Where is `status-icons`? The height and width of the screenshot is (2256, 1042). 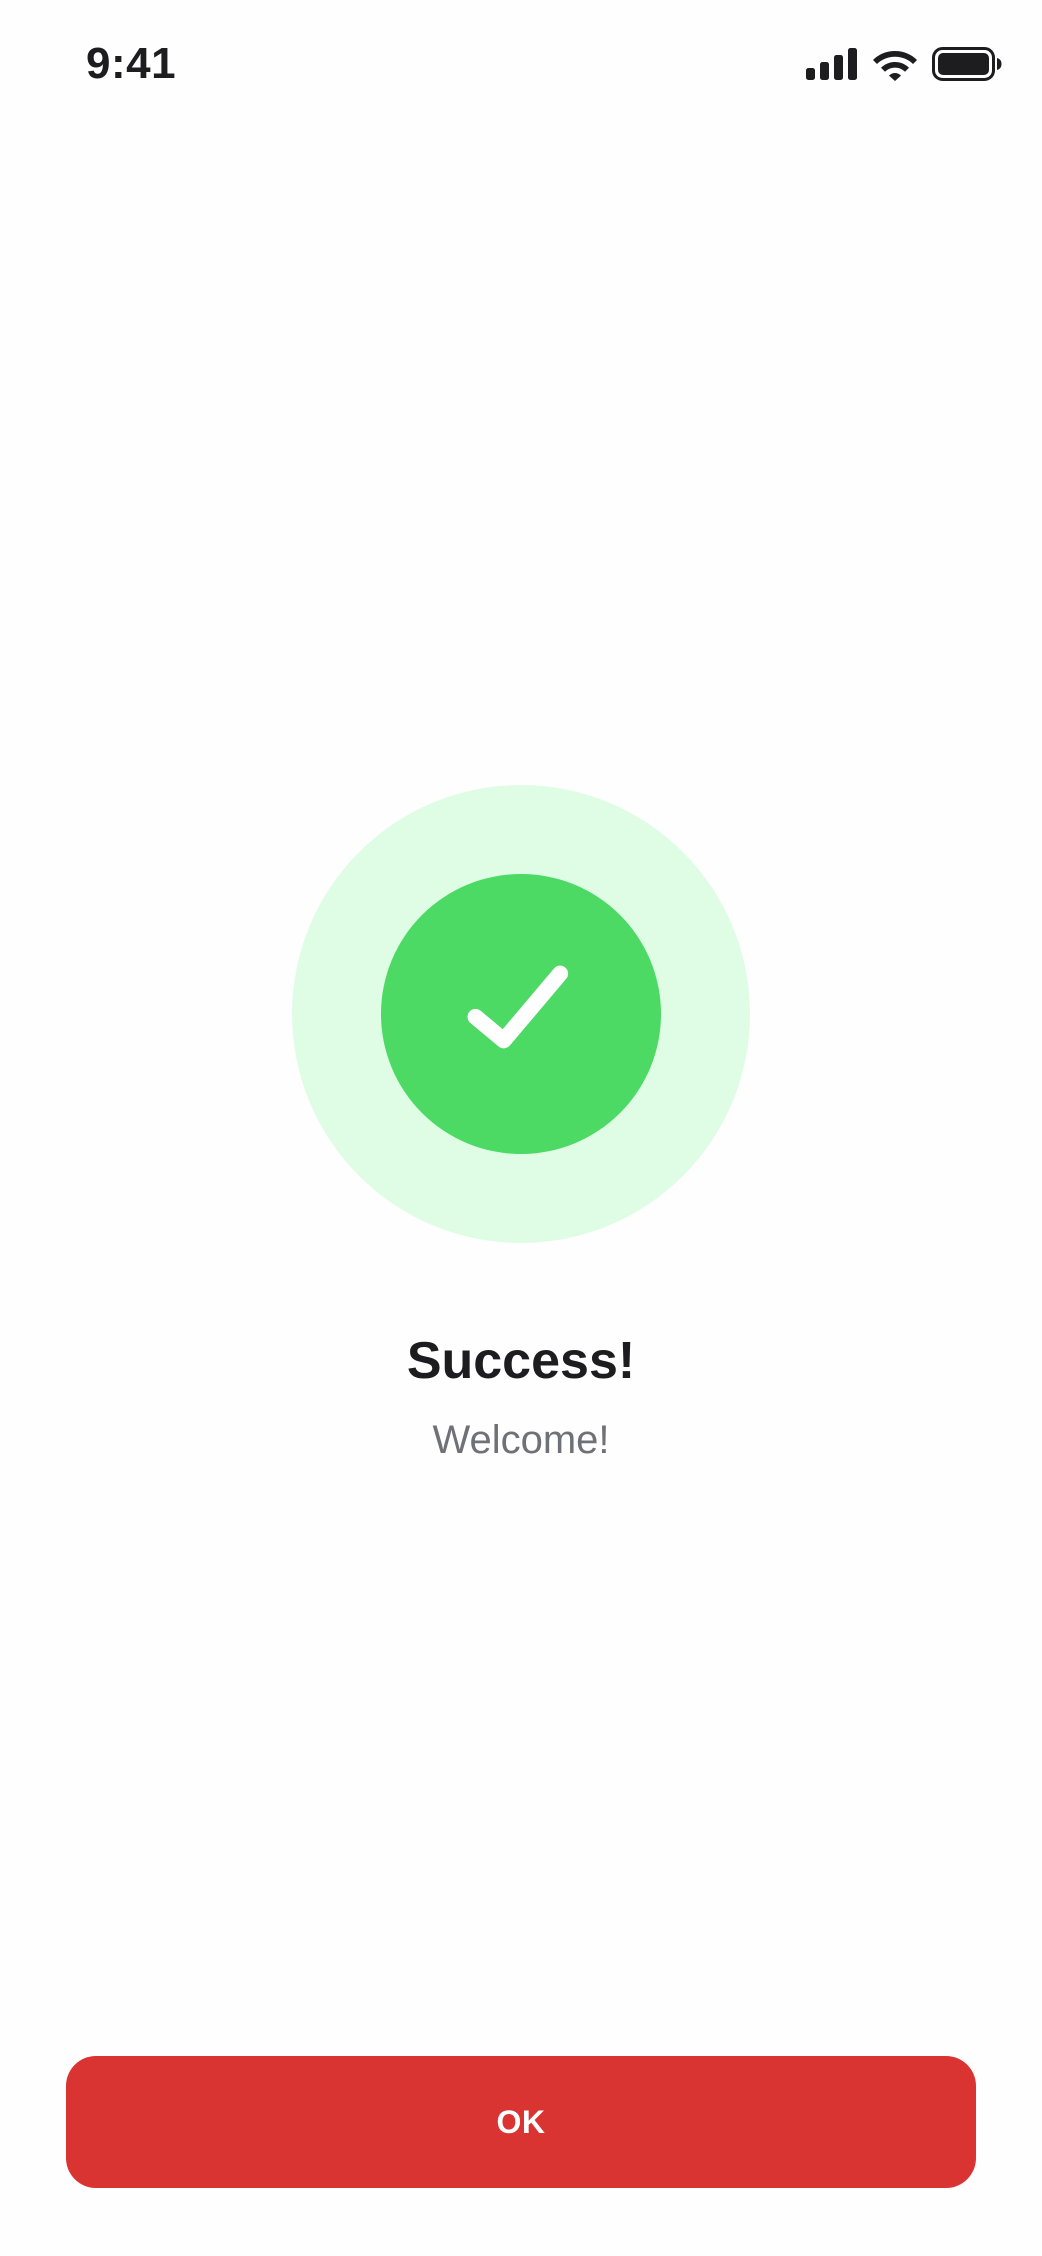
status-icons is located at coordinates (904, 64).